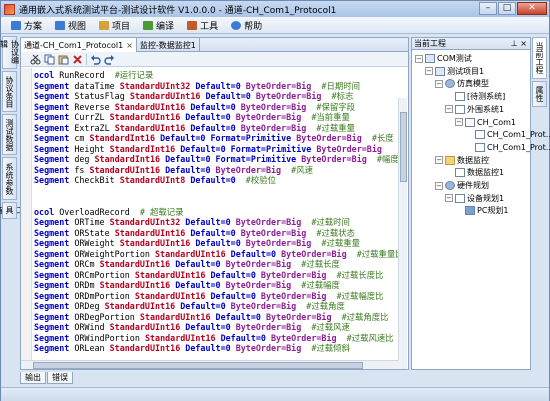  Describe the element at coordinates (79, 138) in the screenshot. I see `code-token: cm` at that location.